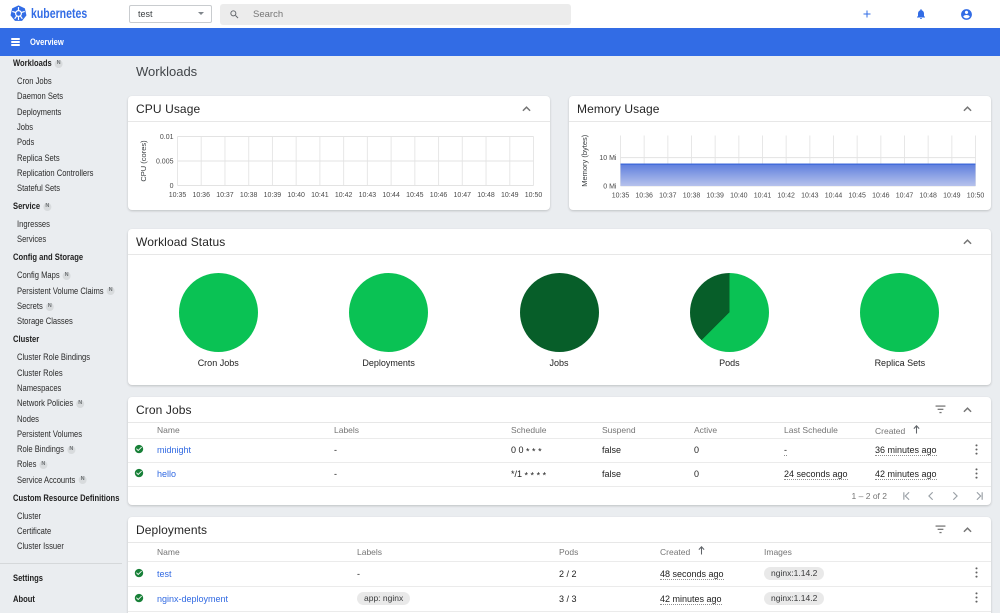 This screenshot has height=613, width=1000. What do you see at coordinates (29, 516) in the screenshot?
I see `sidebar-item-cluster: Cluster` at bounding box center [29, 516].